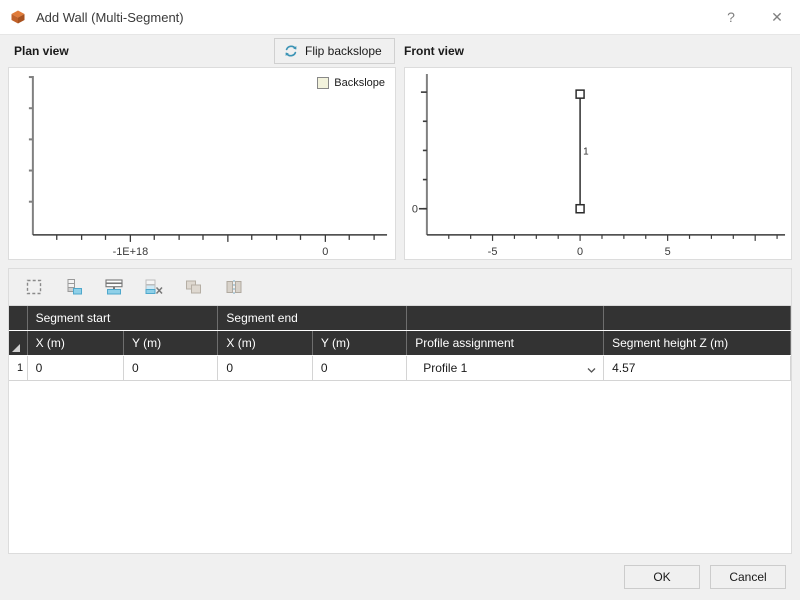 This screenshot has width=800, height=600. What do you see at coordinates (123, 318) in the screenshot?
I see `group-header-segment-start: Segment start` at bounding box center [123, 318].